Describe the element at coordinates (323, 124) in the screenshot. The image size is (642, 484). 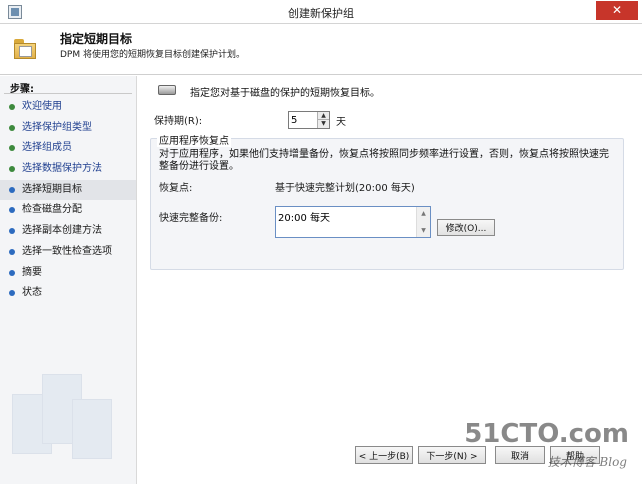
I see `spin-down-arrow-icon: ▼` at that location.